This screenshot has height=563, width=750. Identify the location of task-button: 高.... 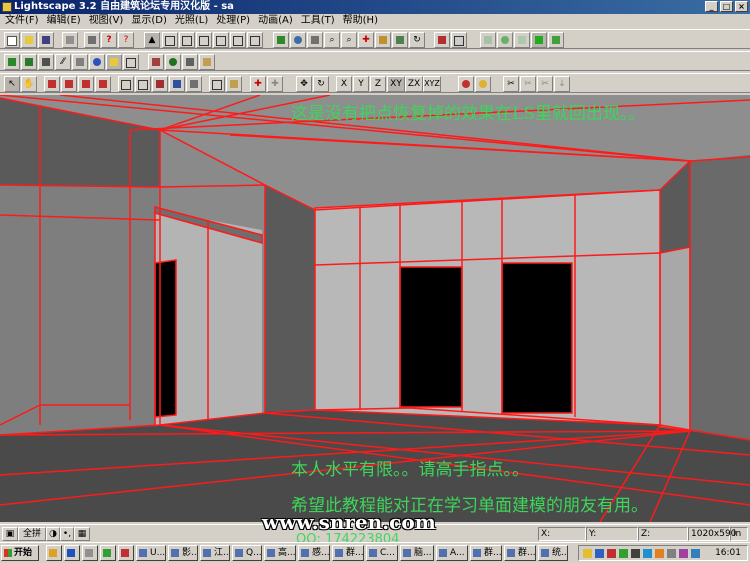
(280, 553).